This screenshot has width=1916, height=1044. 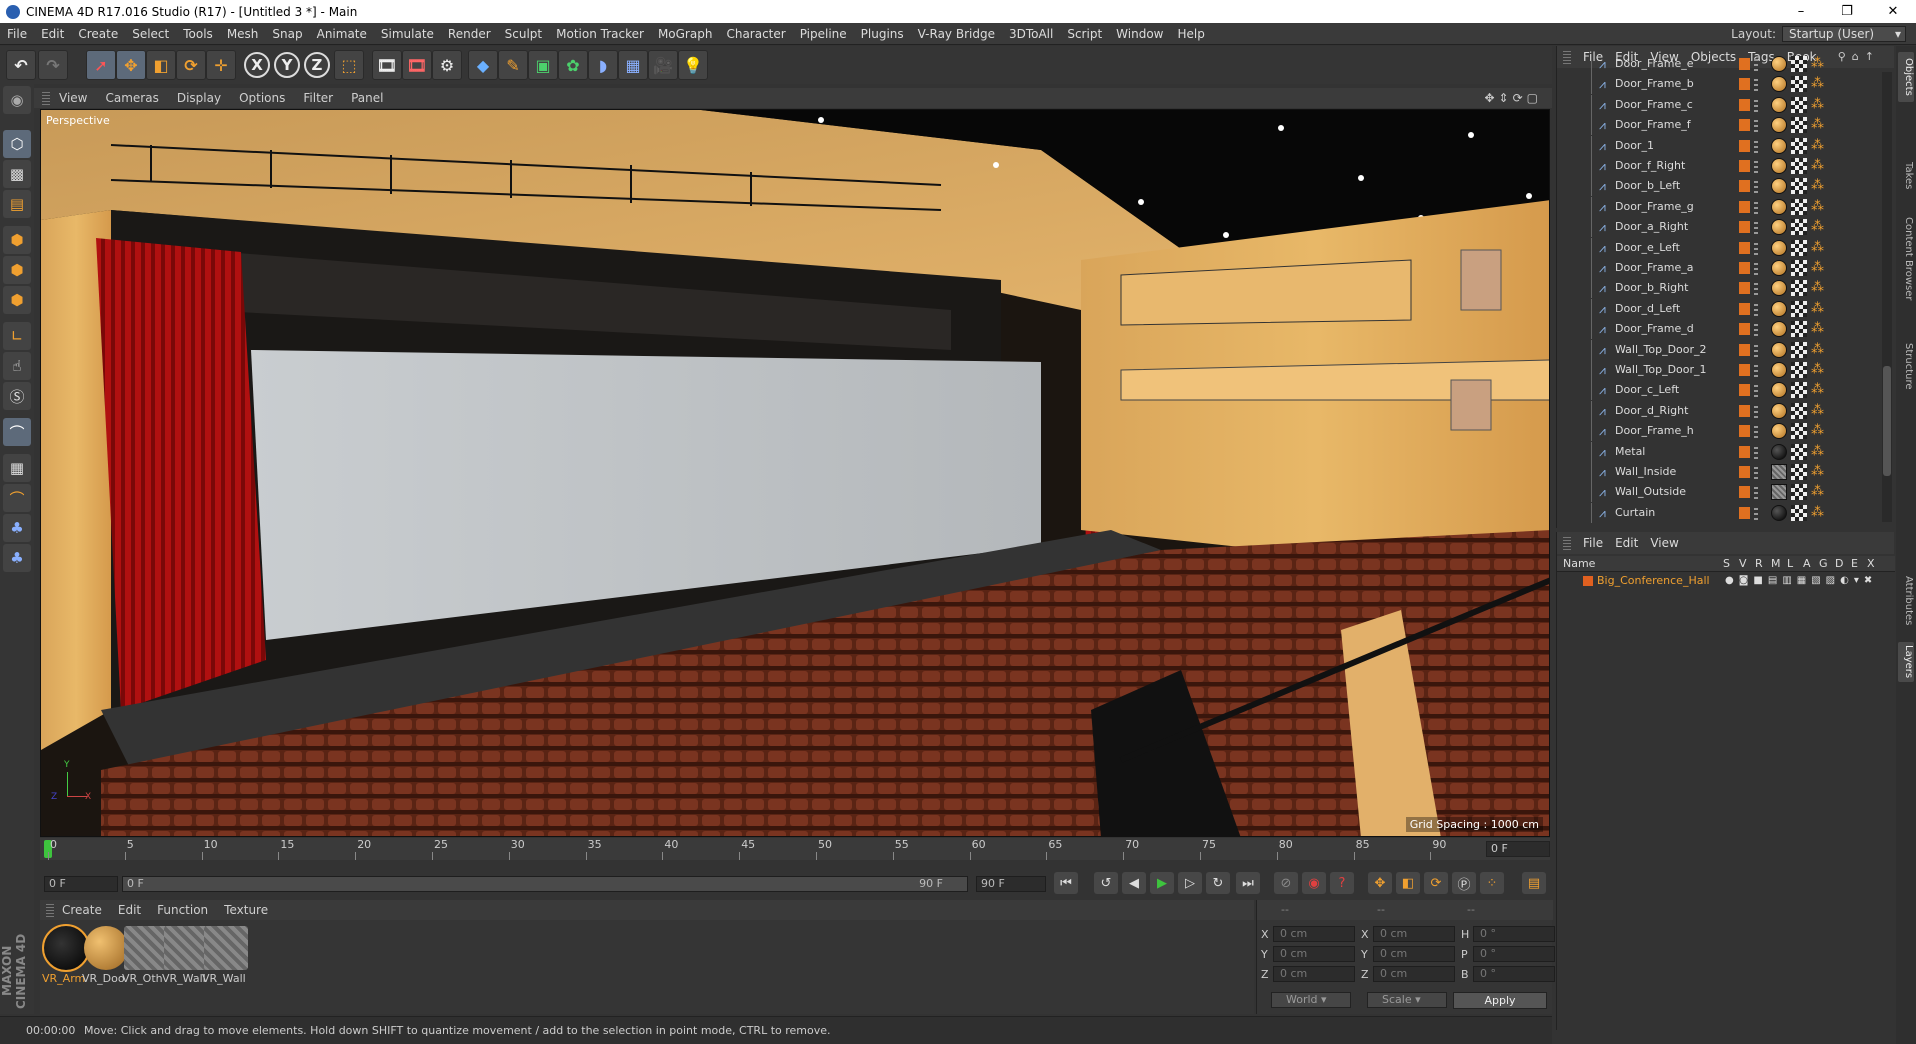 I want to click on restore-icon: ❐, so click(x=1847, y=11).